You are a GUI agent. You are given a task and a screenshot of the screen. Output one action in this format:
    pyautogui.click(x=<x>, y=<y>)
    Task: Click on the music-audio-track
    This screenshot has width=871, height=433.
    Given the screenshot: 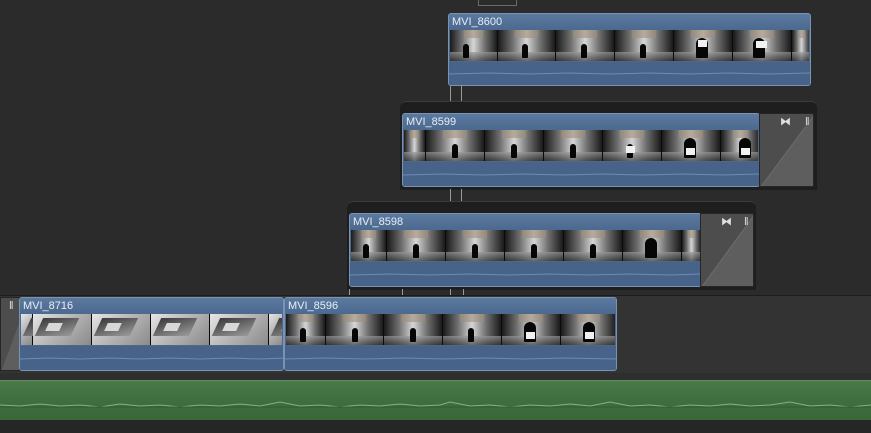 What is the action you would take?
    pyautogui.click(x=435, y=401)
    